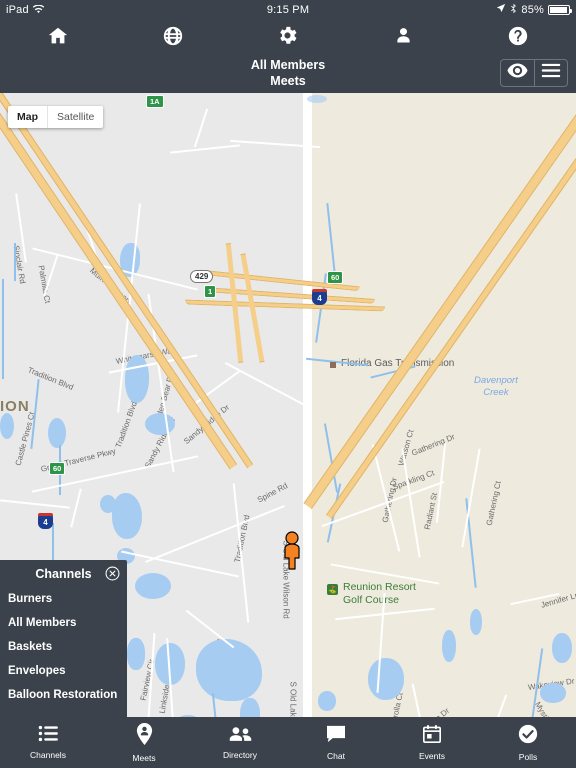 The image size is (576, 768). I want to click on map-type-control: Map Satellite, so click(56, 117).